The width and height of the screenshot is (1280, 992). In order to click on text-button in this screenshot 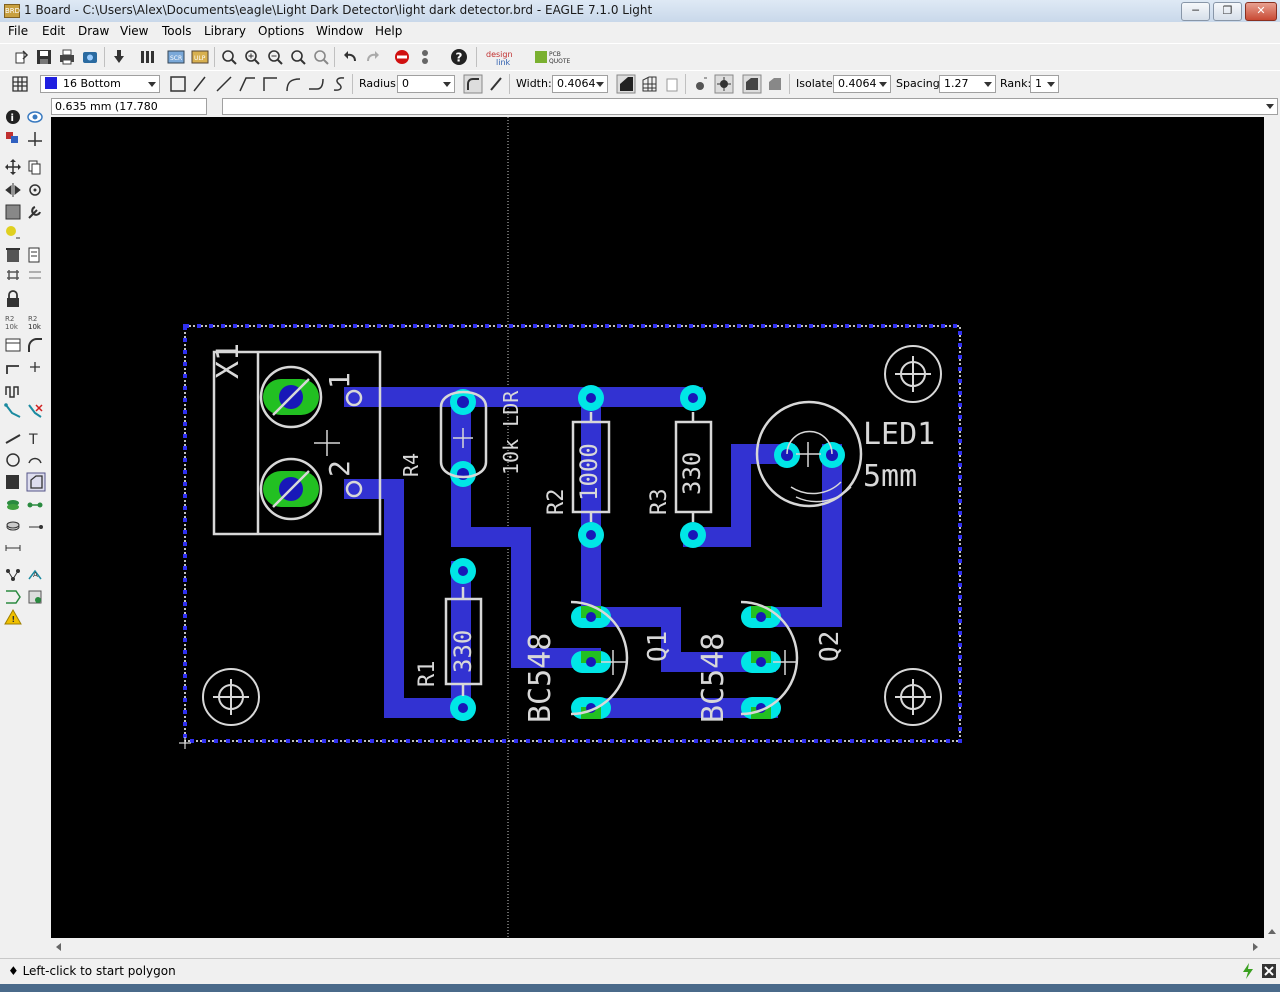, I will do `click(35, 439)`.